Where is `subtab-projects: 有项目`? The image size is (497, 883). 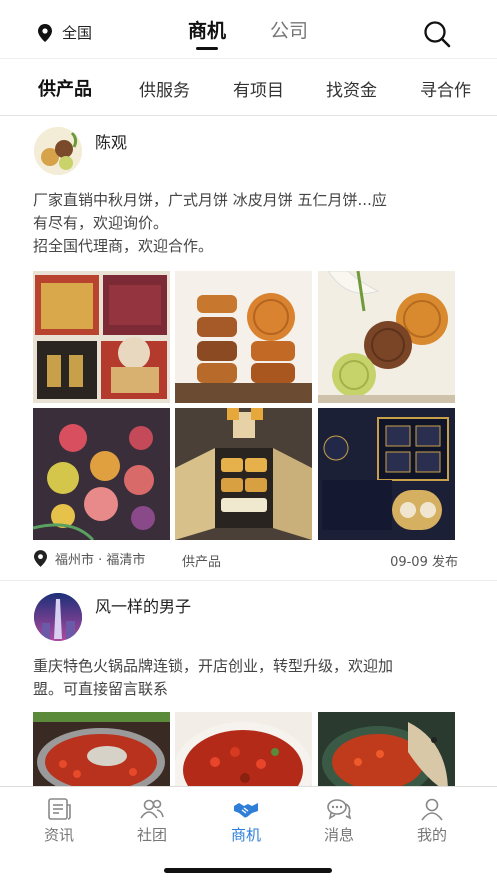 subtab-projects: 有项目 is located at coordinates (258, 88).